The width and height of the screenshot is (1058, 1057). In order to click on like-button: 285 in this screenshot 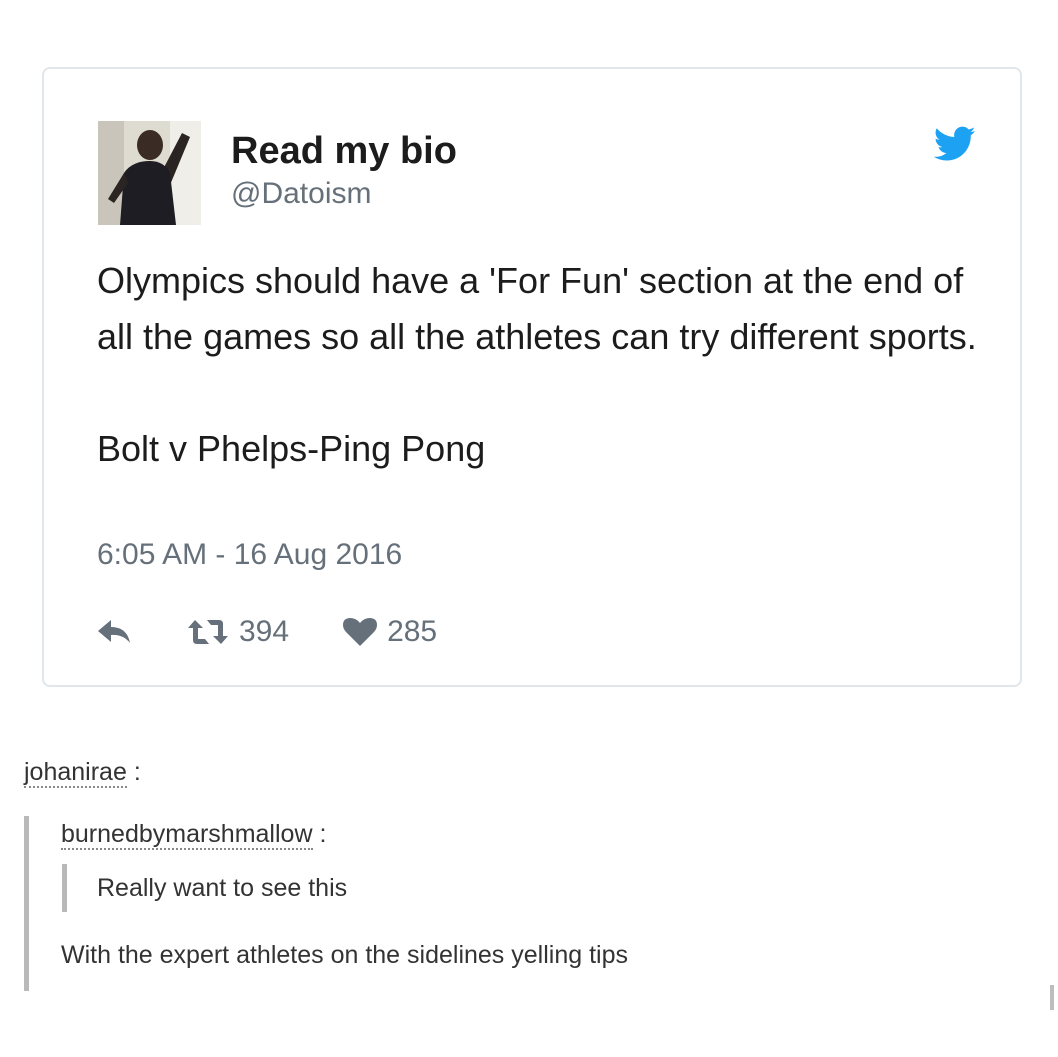, I will do `click(390, 632)`.